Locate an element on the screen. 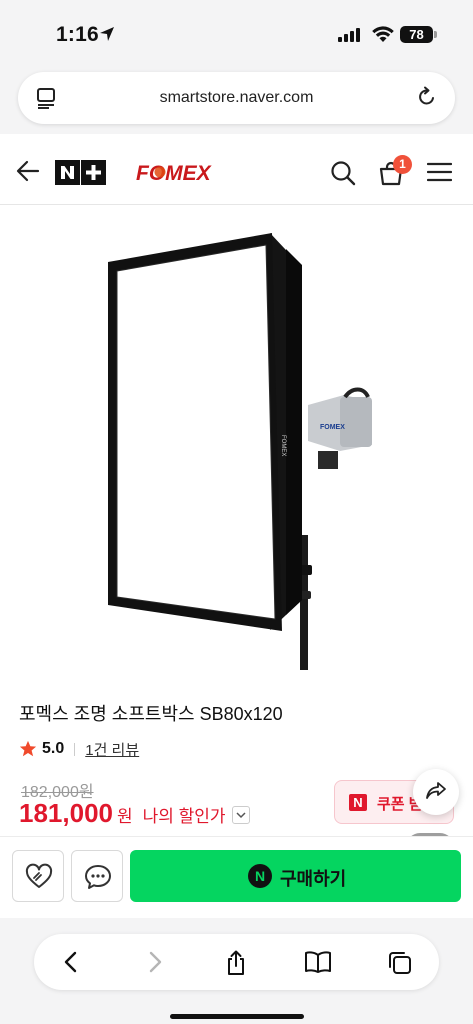  status-bar: 1:16 78 is located at coordinates (236, 34).